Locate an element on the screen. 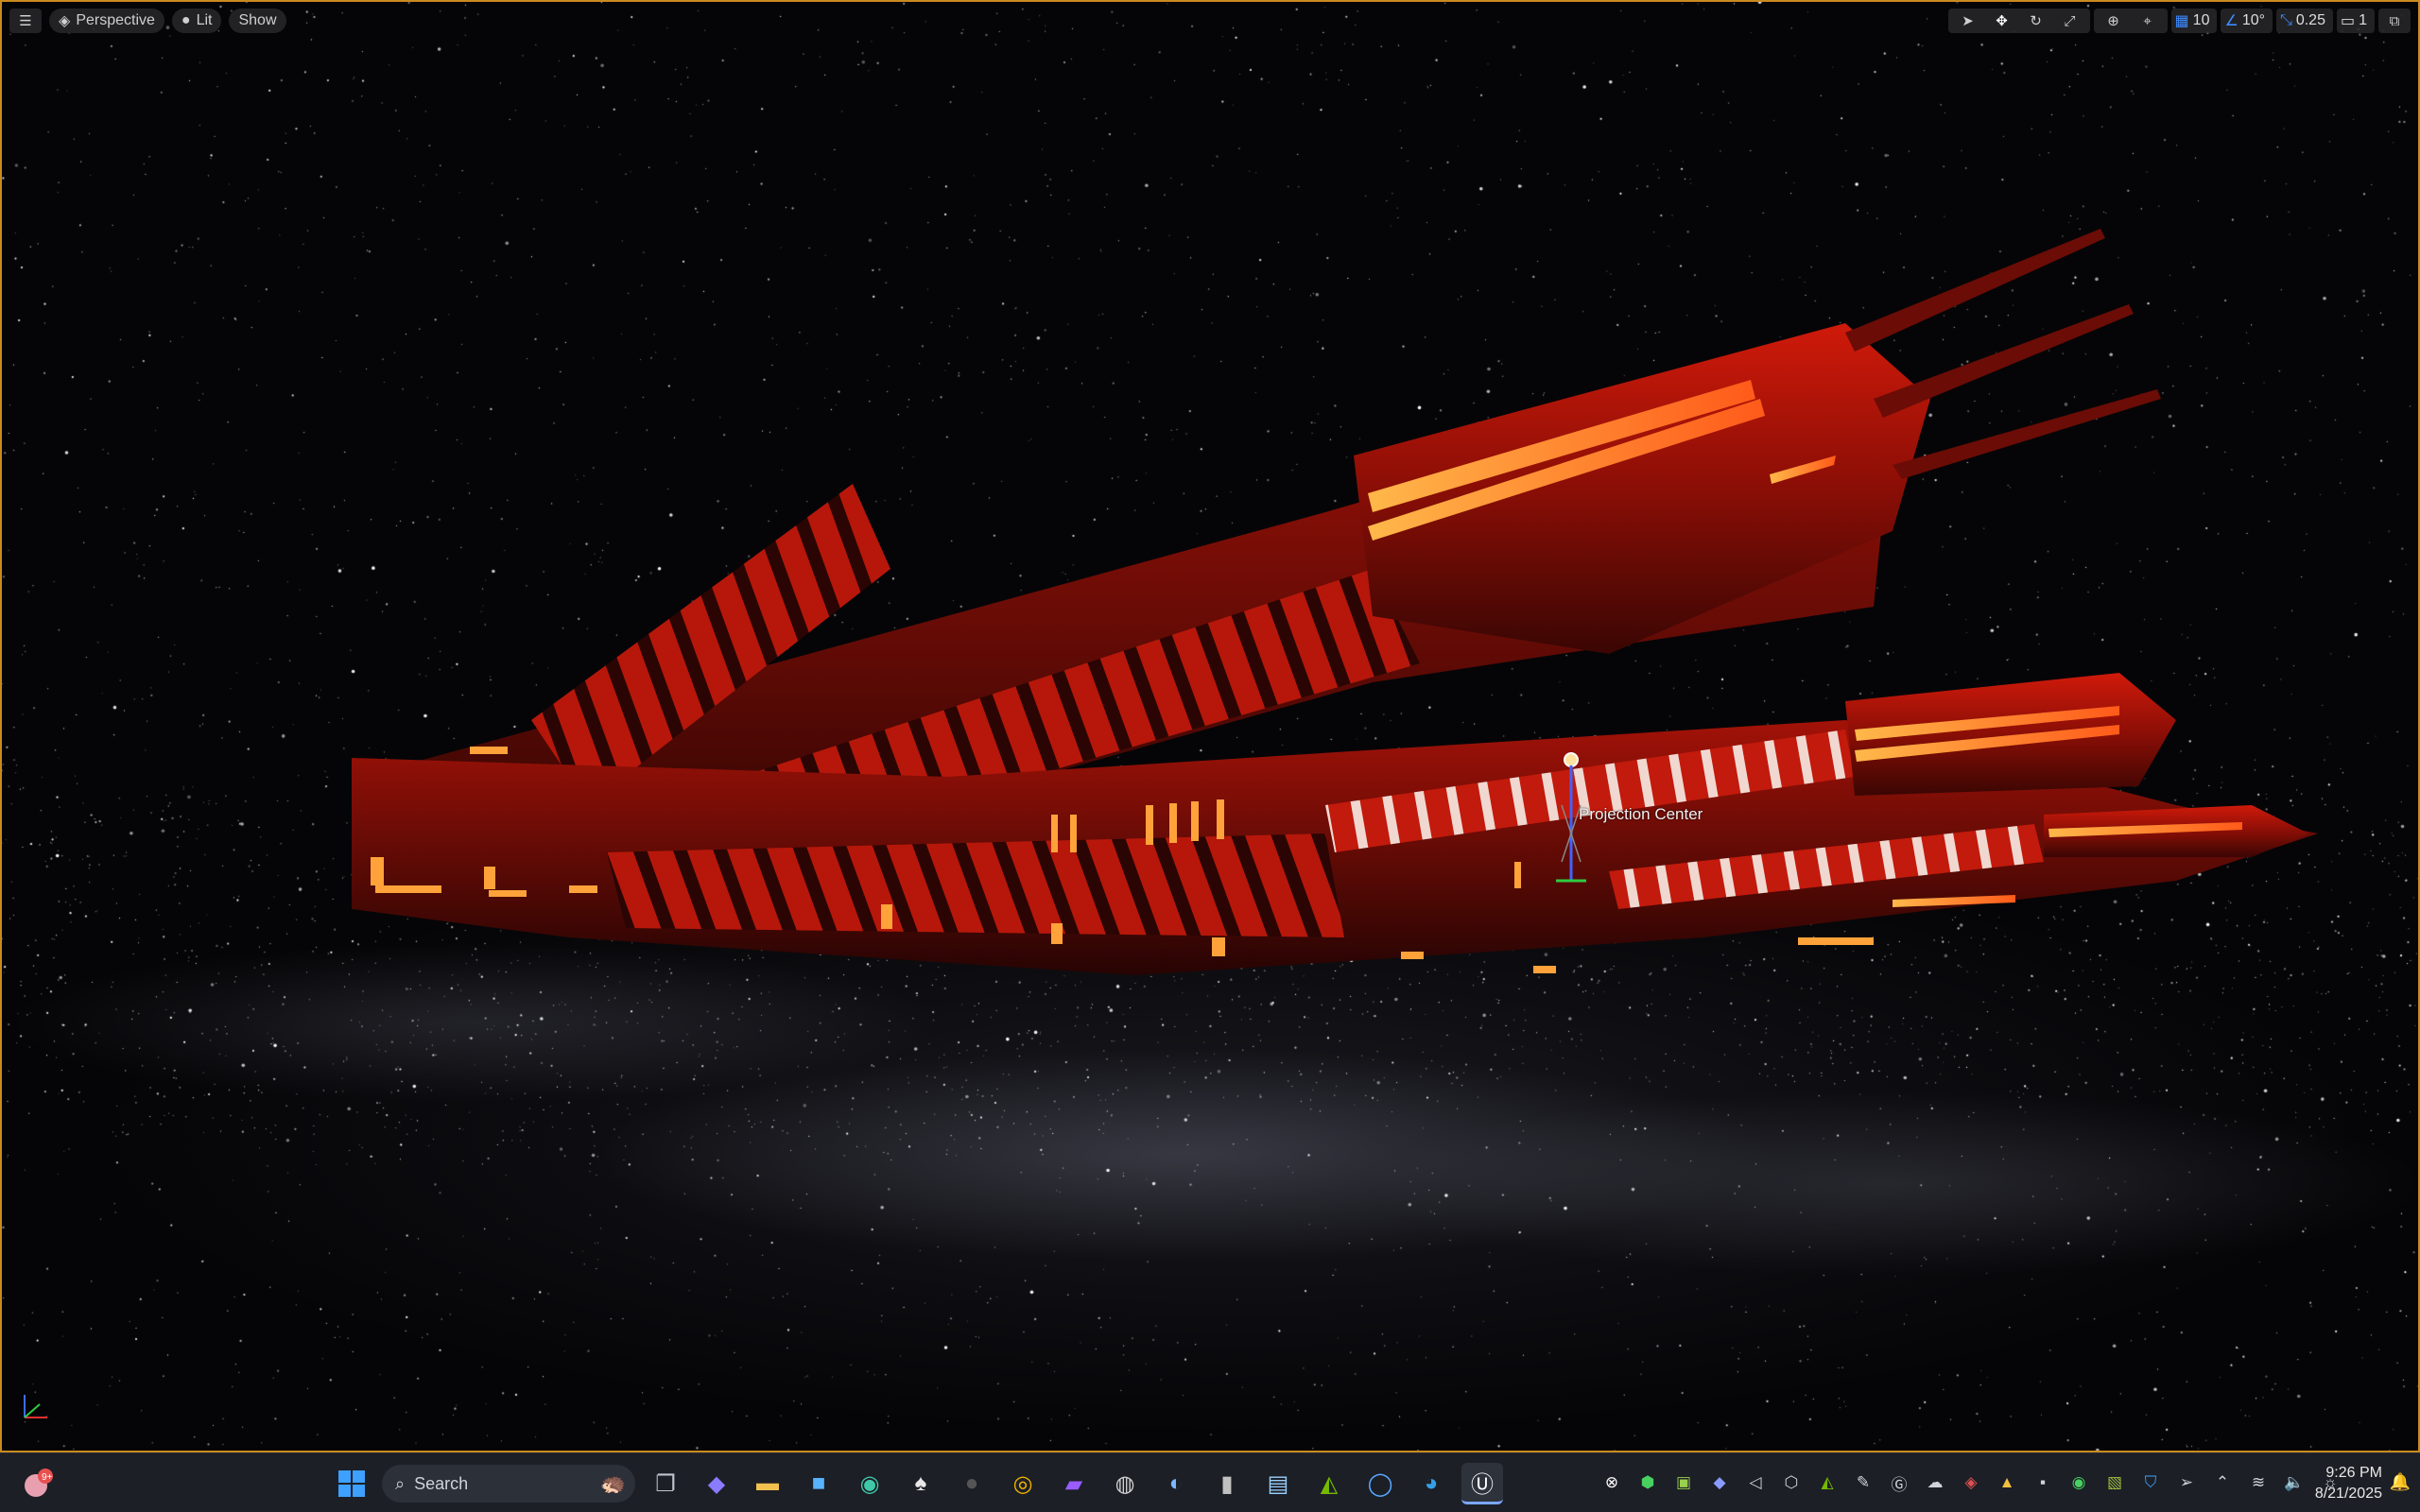  hexagon-icon: ⬢ is located at coordinates (1647, 1482).